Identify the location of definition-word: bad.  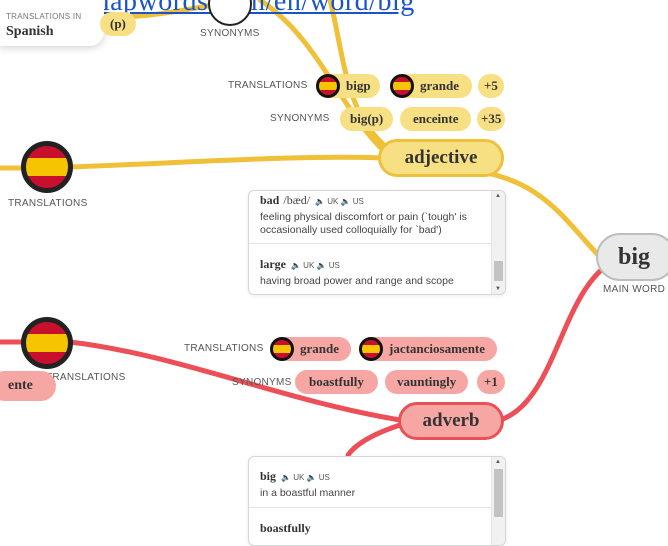
(270, 200).